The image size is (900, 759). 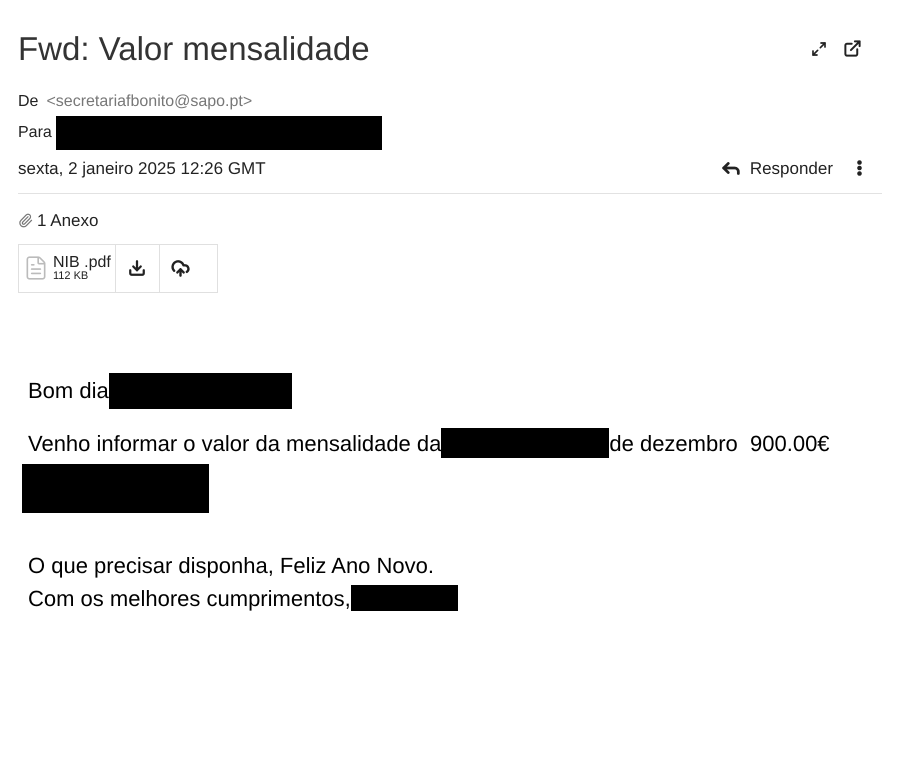 What do you see at coordinates (776, 168) in the screenshot?
I see `reply-button: Responder` at bounding box center [776, 168].